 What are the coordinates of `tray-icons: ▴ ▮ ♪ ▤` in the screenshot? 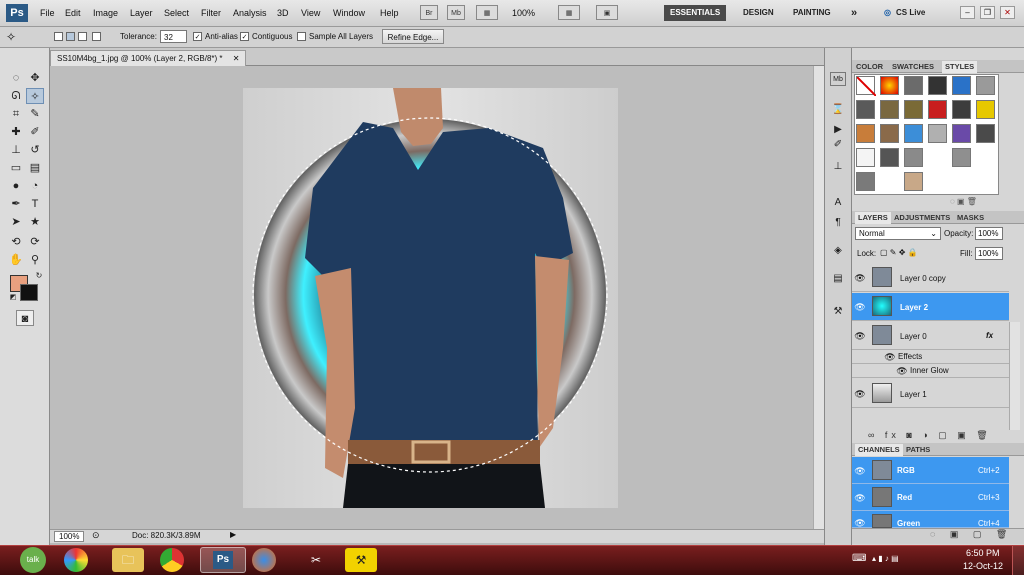 It's located at (885, 558).